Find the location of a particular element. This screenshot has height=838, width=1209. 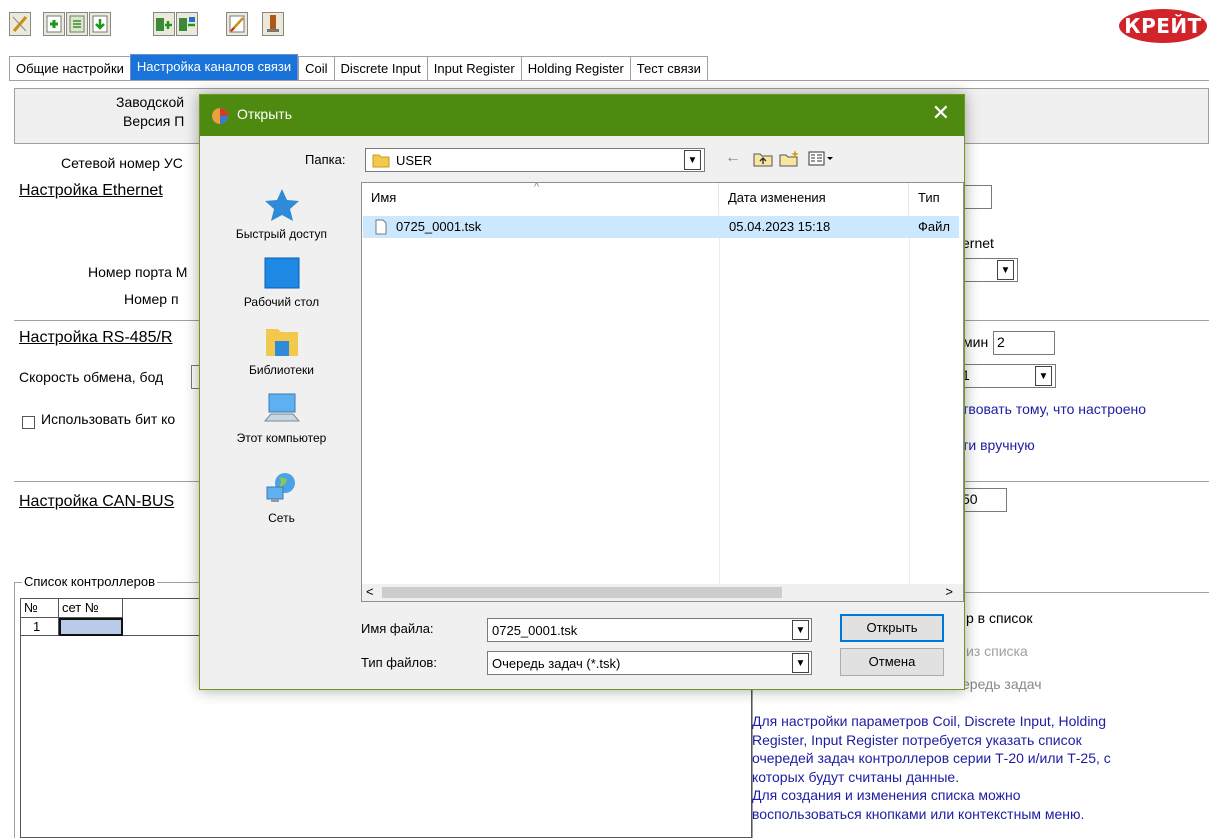

network-number-label: Сетевой номер УС is located at coordinates (122, 163).